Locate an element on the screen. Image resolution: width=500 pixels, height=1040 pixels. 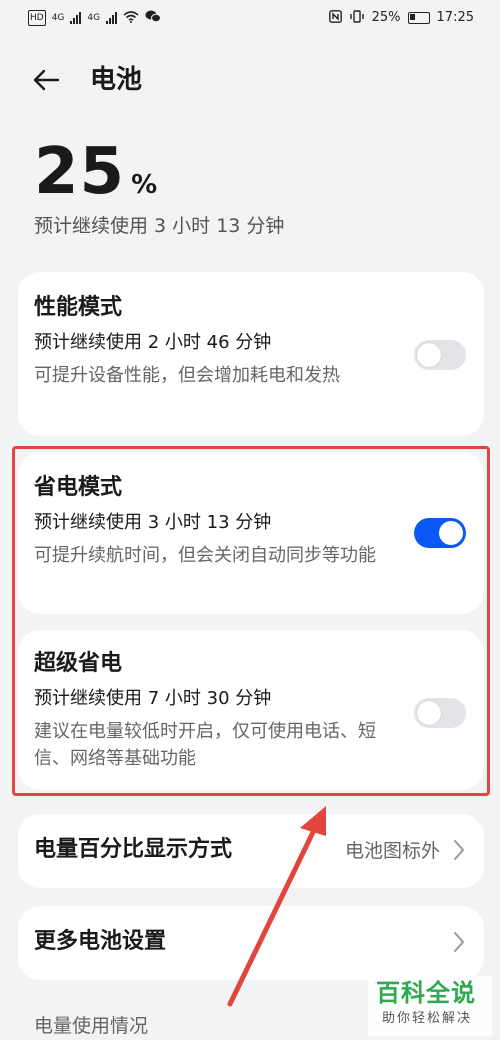
performance-mode-desc: 可提升设备性能，但会增加耗电和发热 is located at coordinates (187, 375).